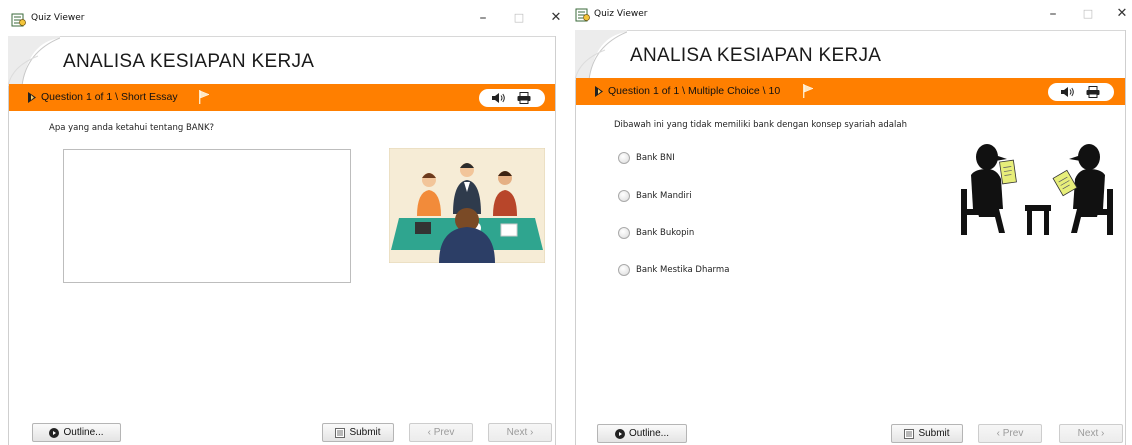 The height and width of the screenshot is (445, 1132). What do you see at coordinates (282, 18) in the screenshot?
I see `title-bar: Quiz Viewer – □ ✕` at bounding box center [282, 18].